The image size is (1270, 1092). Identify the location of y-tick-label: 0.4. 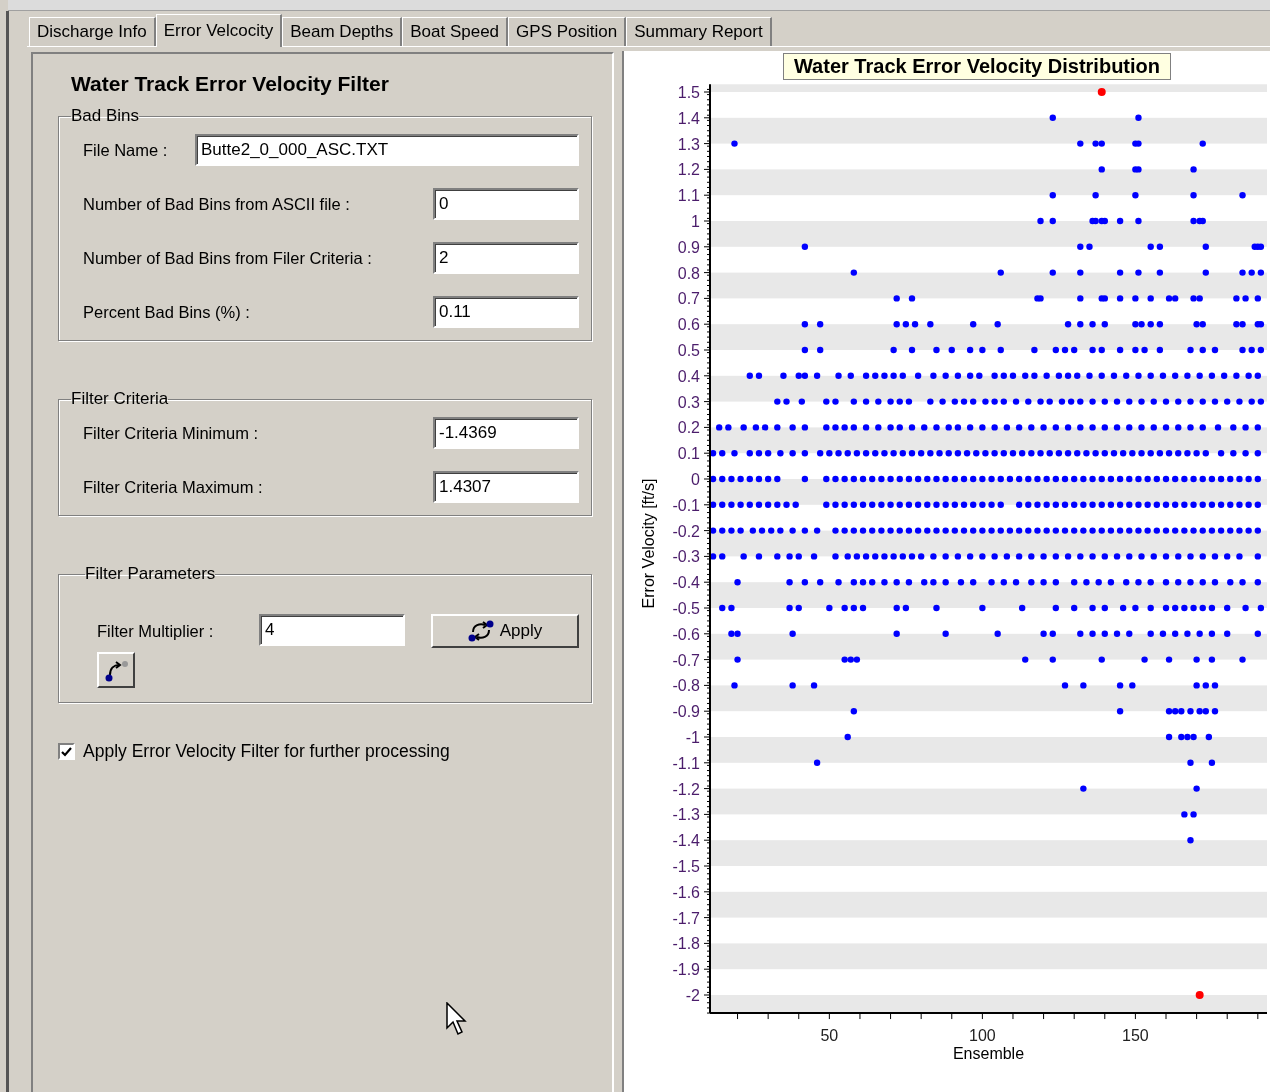
(688, 376).